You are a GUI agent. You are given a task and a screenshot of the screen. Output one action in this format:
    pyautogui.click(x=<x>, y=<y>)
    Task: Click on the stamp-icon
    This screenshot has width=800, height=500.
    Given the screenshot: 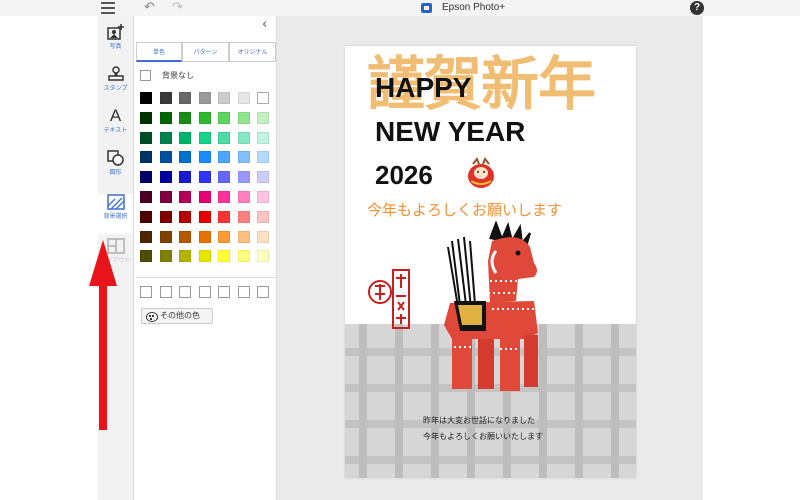 What is the action you would take?
    pyautogui.click(x=116, y=74)
    